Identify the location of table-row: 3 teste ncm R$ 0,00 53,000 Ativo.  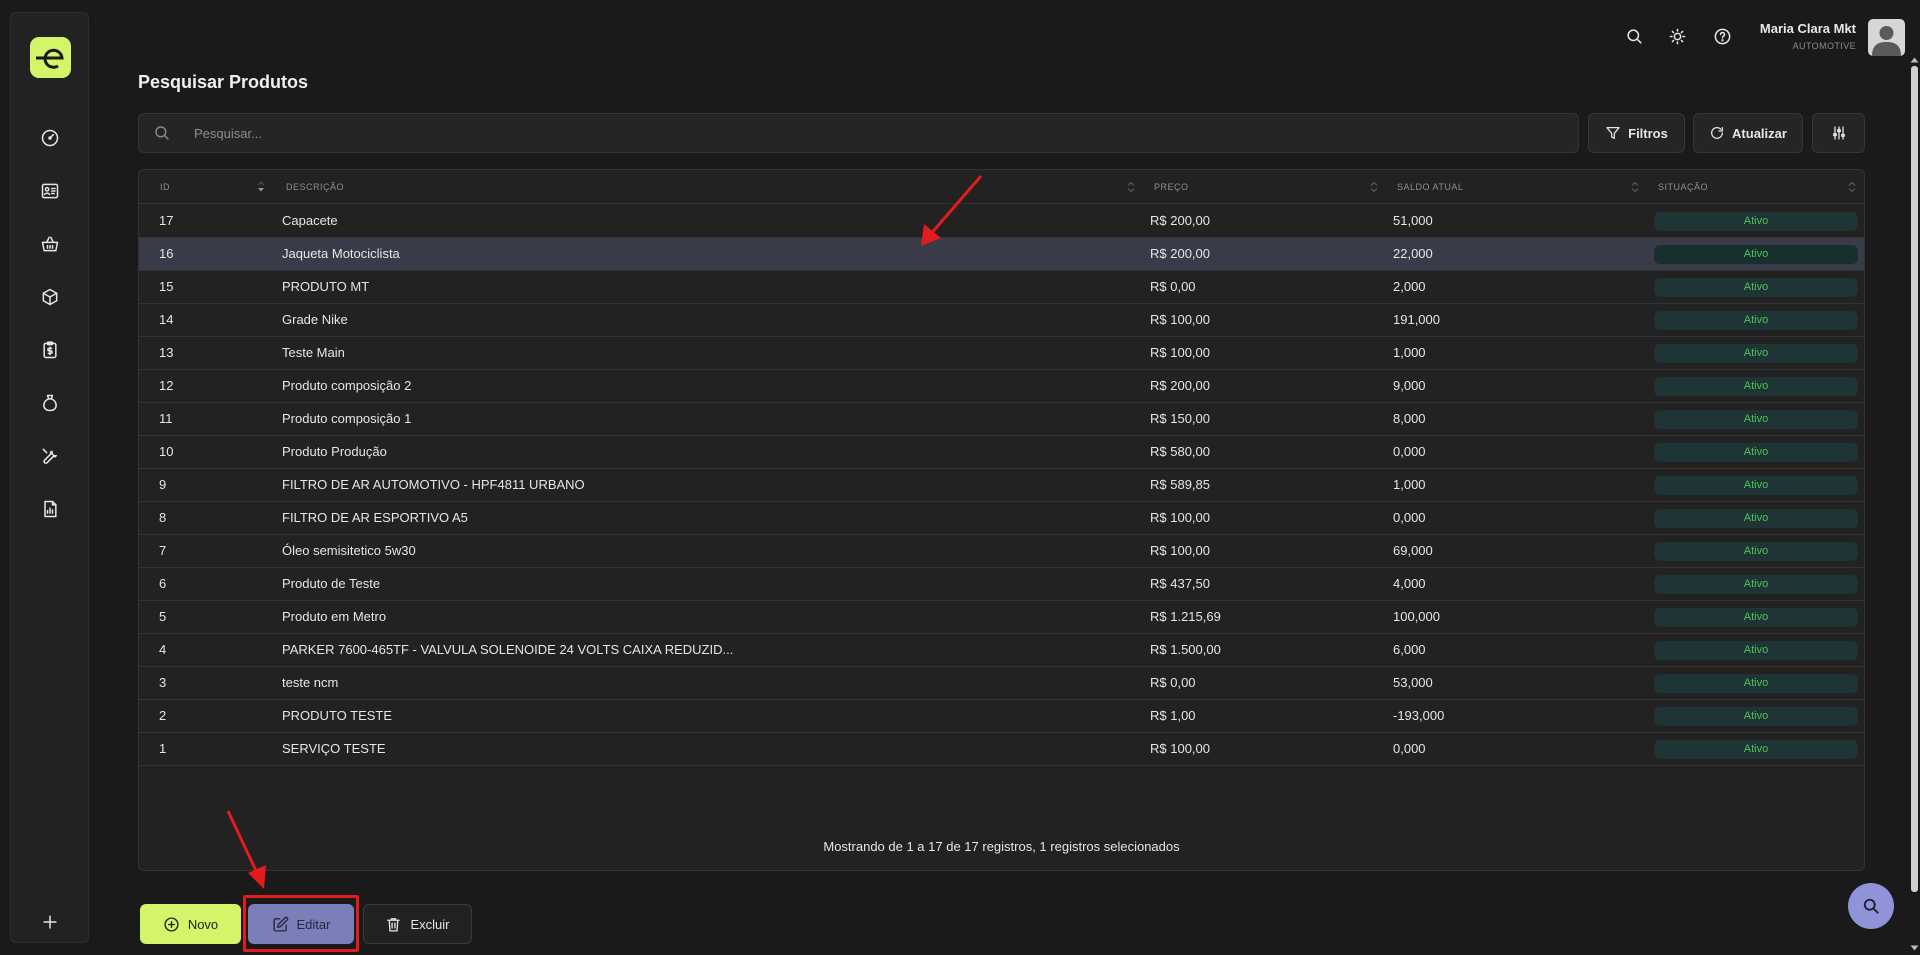
(1001, 683).